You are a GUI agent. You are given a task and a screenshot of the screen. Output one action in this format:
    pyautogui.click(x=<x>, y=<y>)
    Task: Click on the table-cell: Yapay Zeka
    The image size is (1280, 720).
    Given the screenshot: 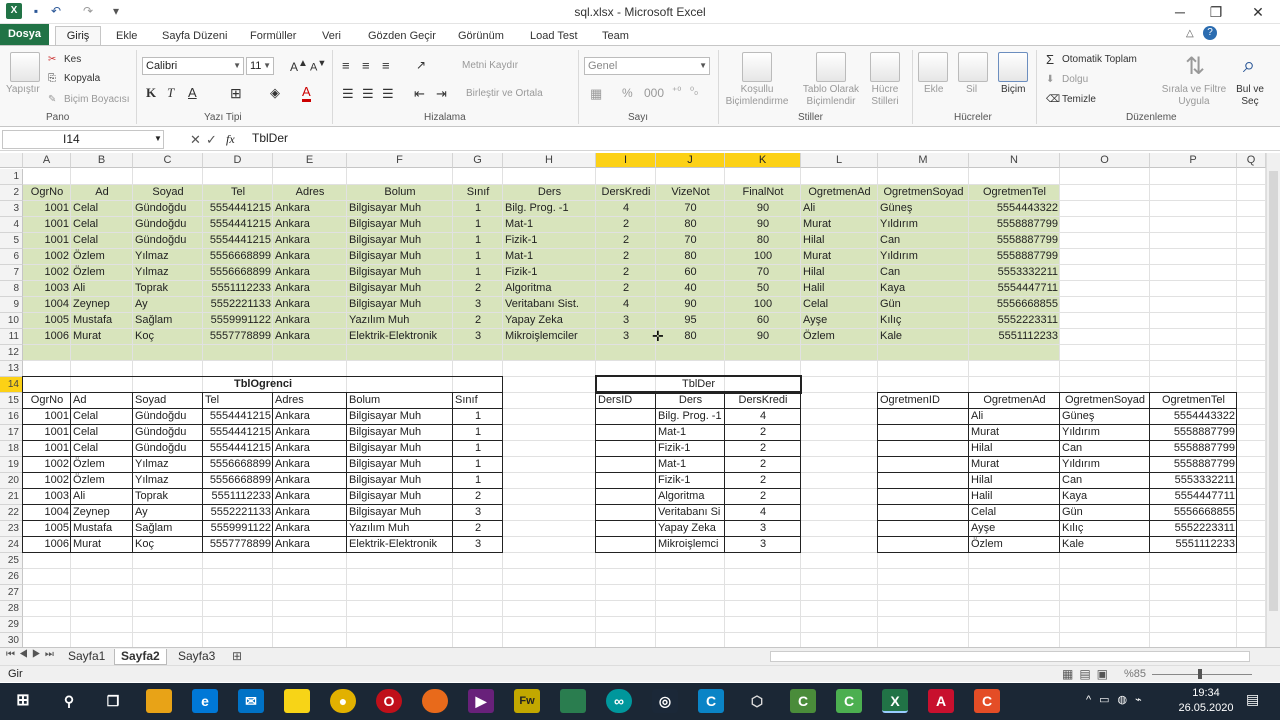 What is the action you would take?
    pyautogui.click(x=549, y=321)
    